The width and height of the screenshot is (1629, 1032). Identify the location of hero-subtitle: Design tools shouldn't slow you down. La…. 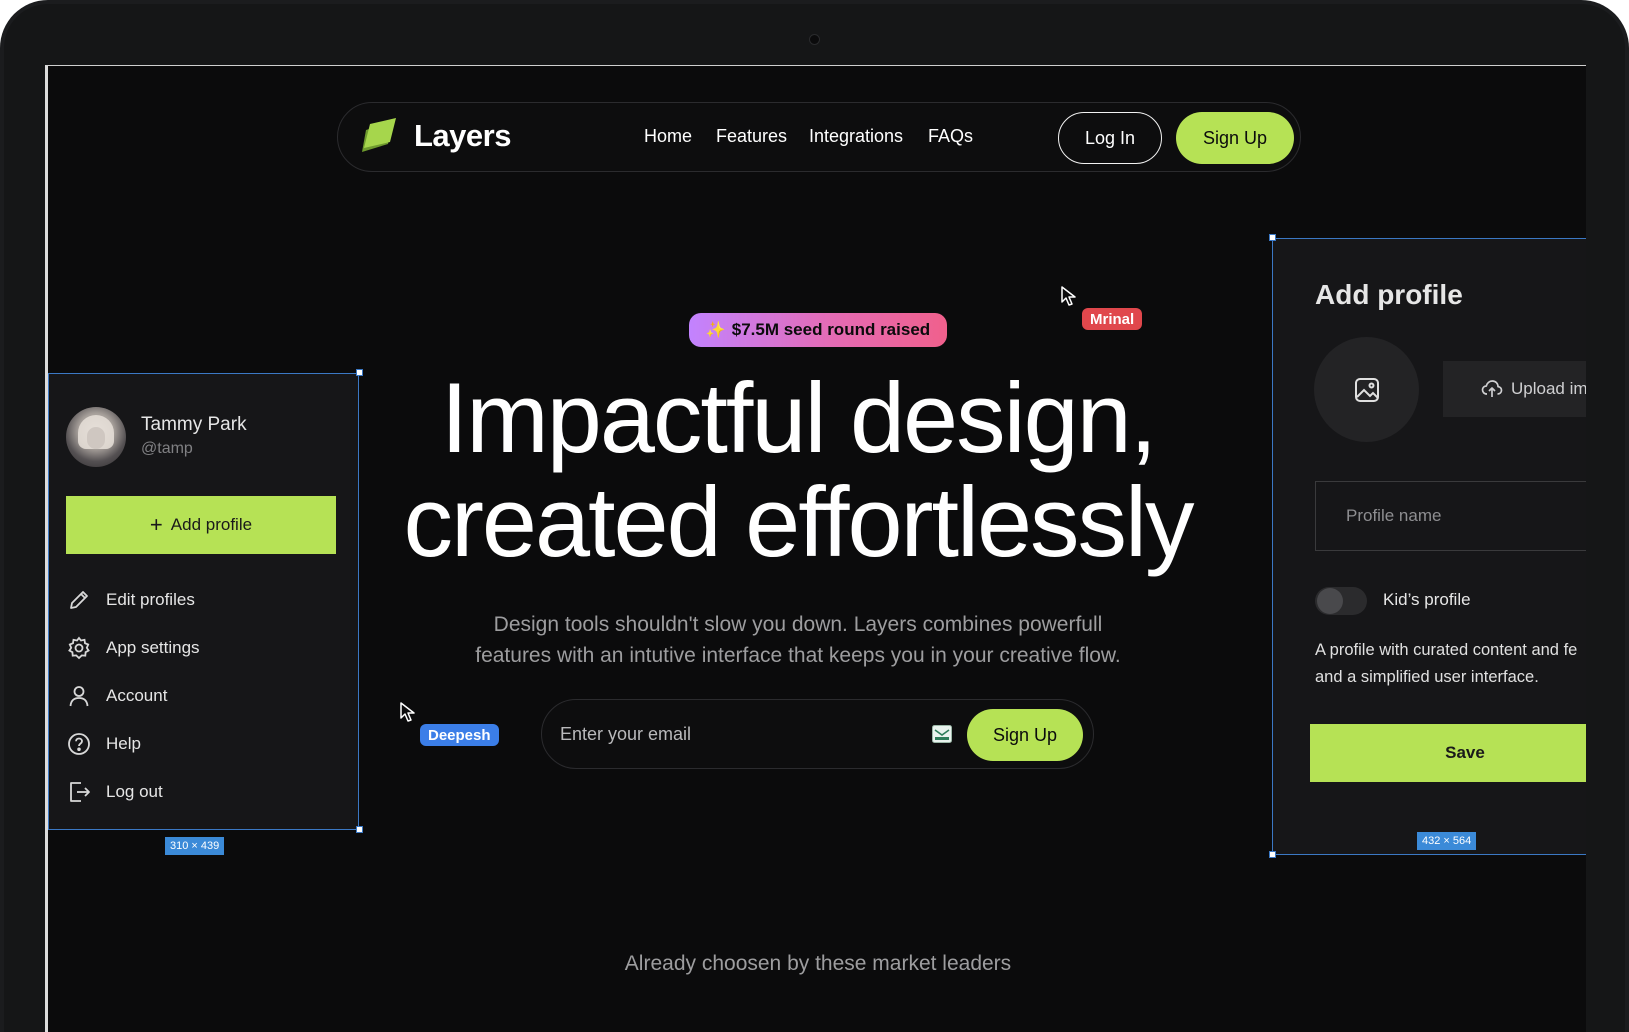
(798, 640).